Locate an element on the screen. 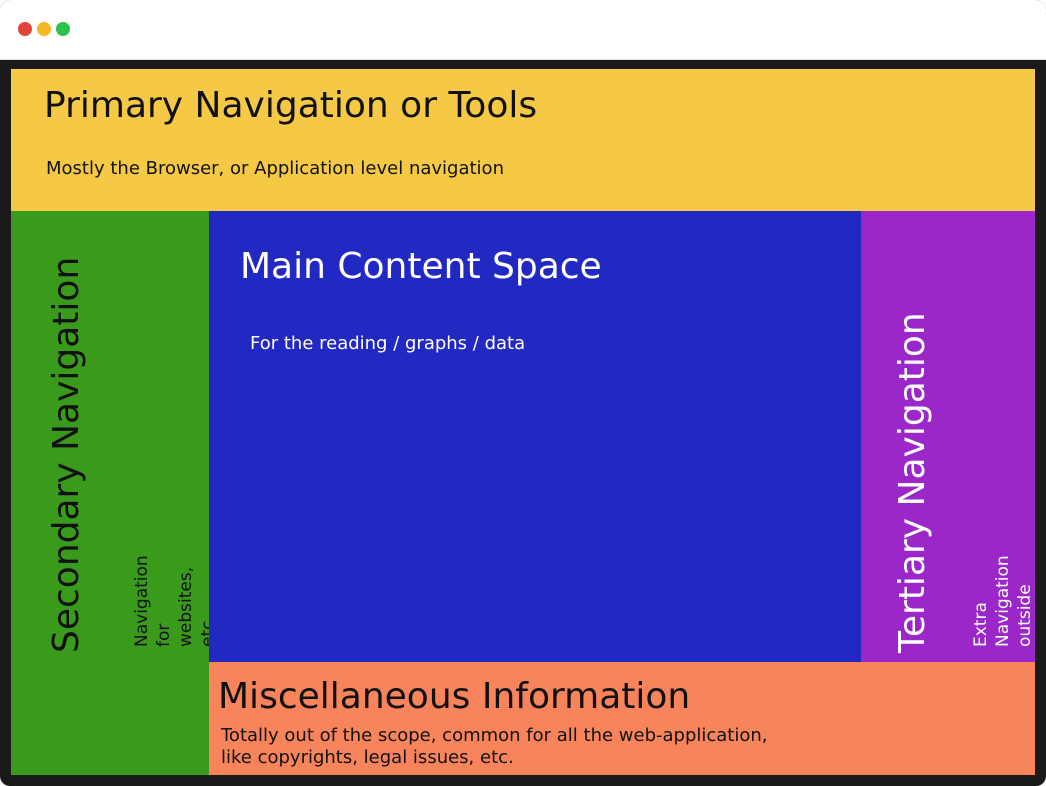 Image resolution: width=1046 pixels, height=786 pixels. primary-navigation-title: Primary Navigation or Tools is located at coordinates (291, 105).